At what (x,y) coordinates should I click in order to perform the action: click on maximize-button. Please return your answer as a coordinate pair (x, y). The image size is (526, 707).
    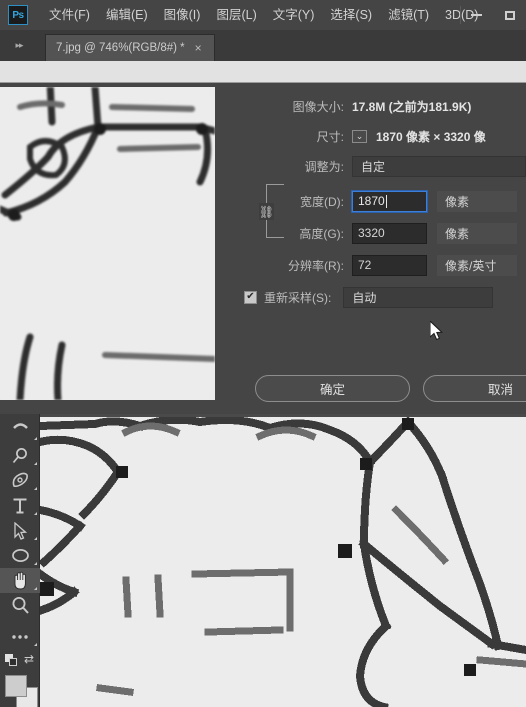
    Looking at the image, I should click on (509, 15).